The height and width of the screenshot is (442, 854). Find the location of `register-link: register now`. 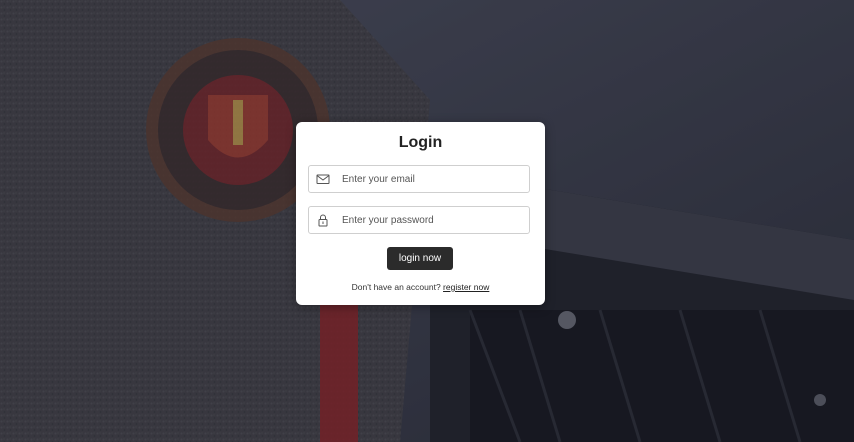

register-link: register now is located at coordinates (466, 287).